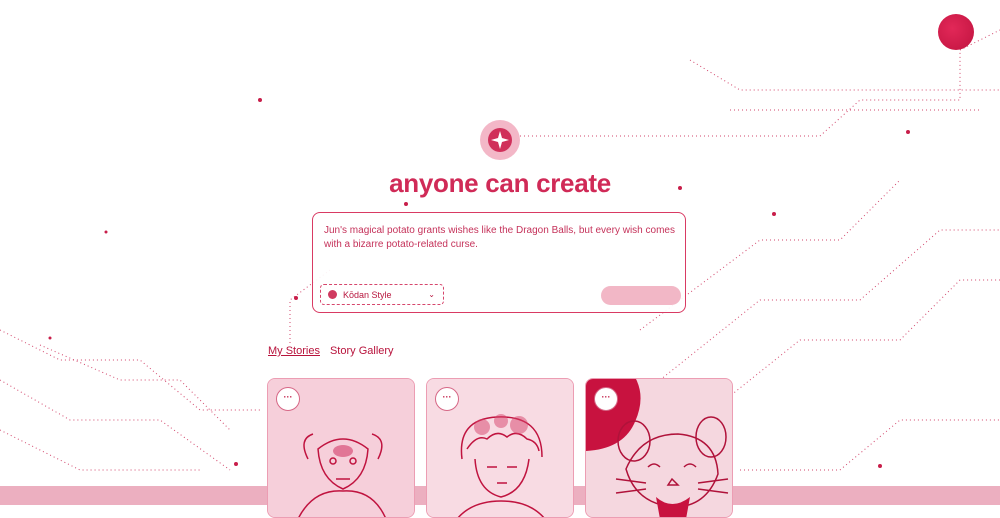 The image size is (1000, 518). Describe the element at coordinates (431, 294) in the screenshot. I see `chevron-down-icon: ⌄` at that location.